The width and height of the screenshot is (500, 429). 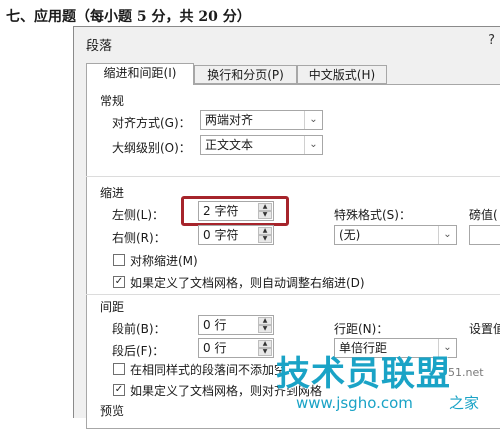 I want to click on space-before-value: 0 行, so click(x=215, y=325).